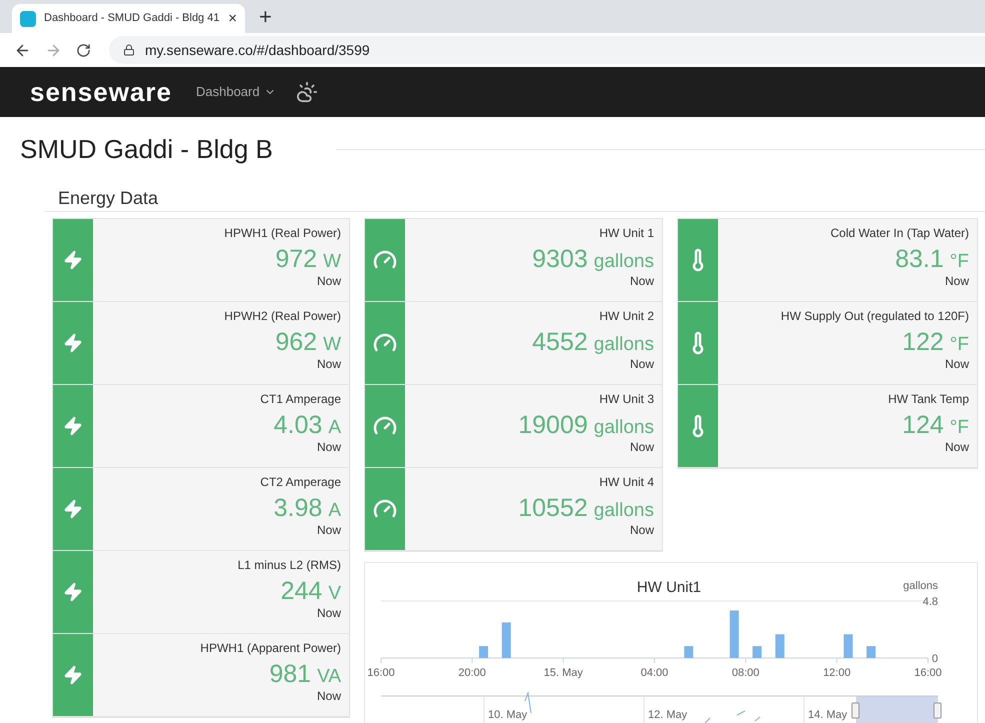 The image size is (985, 723). Describe the element at coordinates (626, 482) in the screenshot. I see `sensor-label: HW Unit 4` at that location.